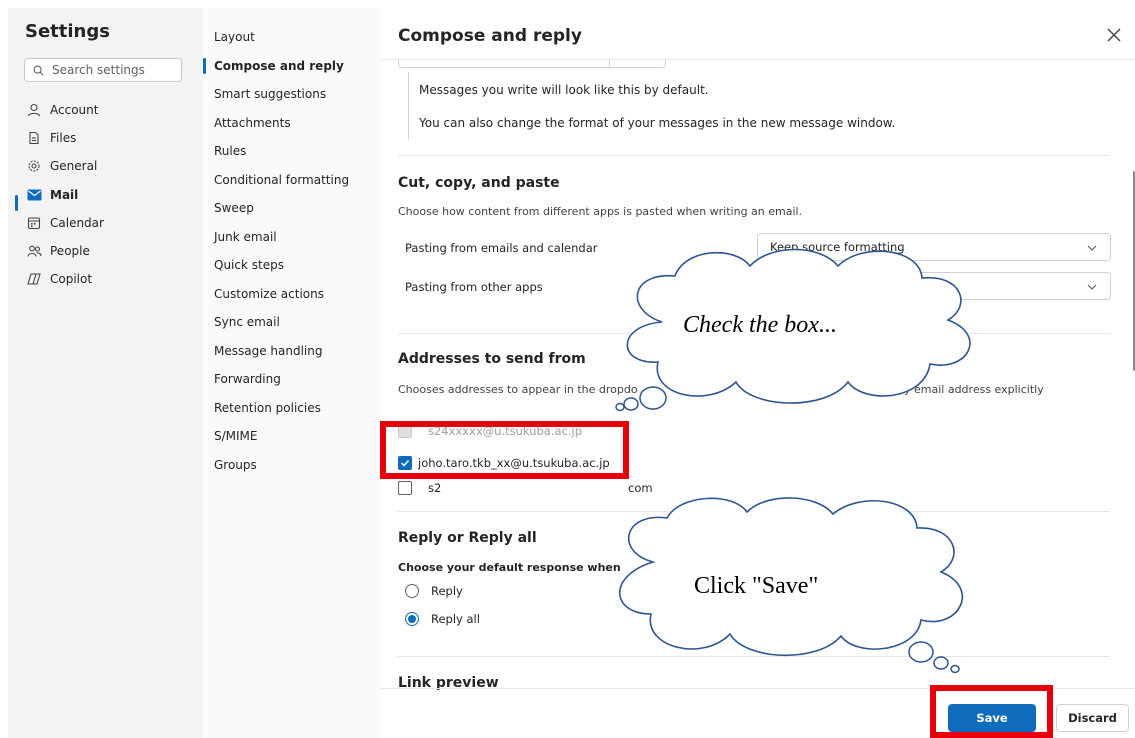 The height and width of the screenshot is (738, 1135). I want to click on gear-icon, so click(34, 166).